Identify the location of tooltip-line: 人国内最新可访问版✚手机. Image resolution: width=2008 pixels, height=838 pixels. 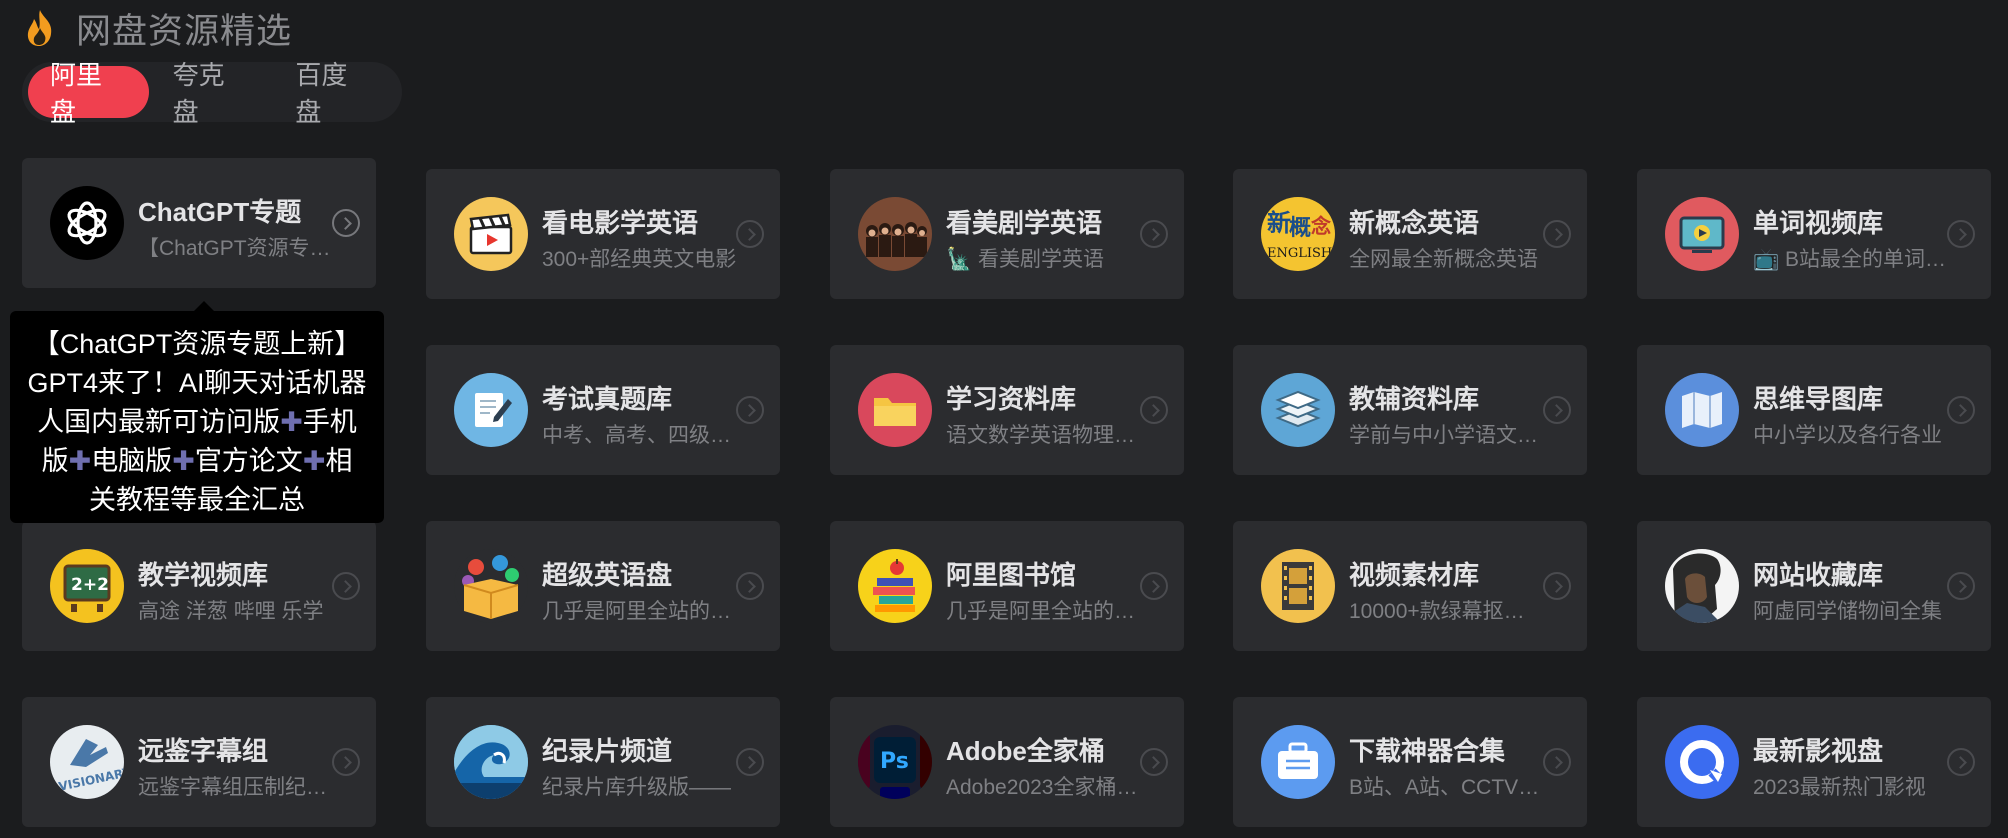
(197, 422).